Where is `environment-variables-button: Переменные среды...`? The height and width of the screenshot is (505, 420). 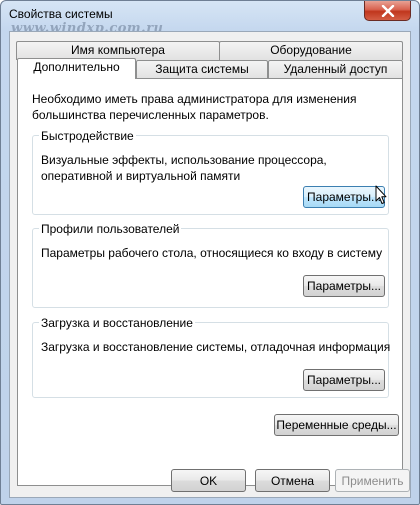
environment-variables-button: Переменные среды... is located at coordinates (336, 425).